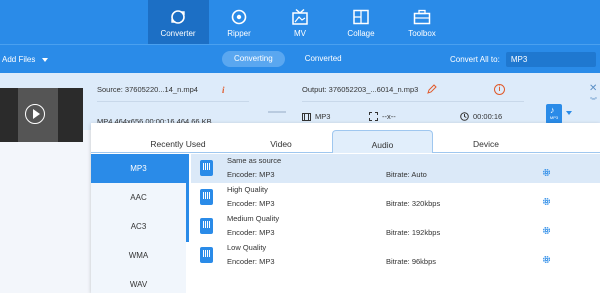 The height and width of the screenshot is (293, 600). What do you see at coordinates (593, 88) in the screenshot?
I see `close-icon: ✕` at bounding box center [593, 88].